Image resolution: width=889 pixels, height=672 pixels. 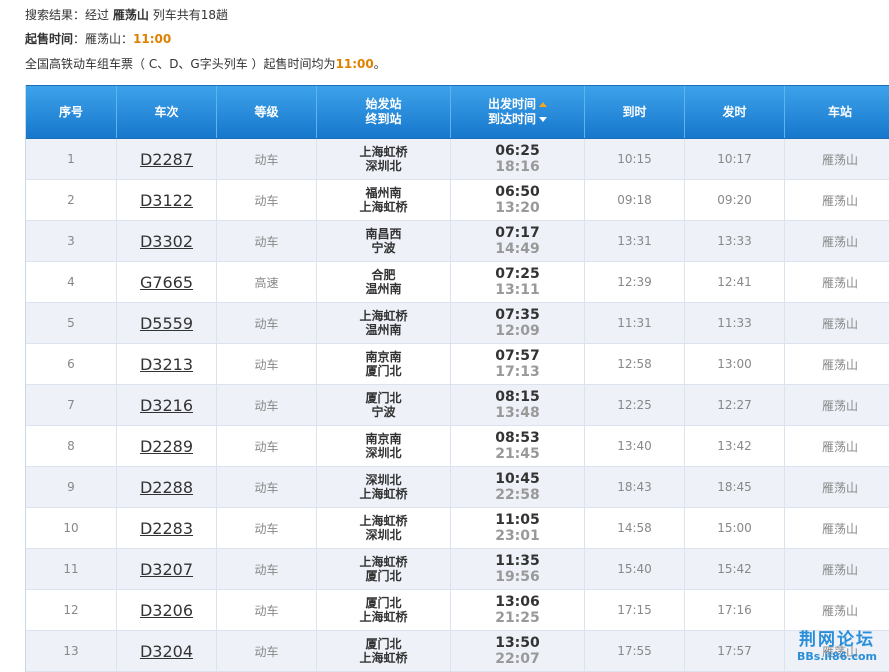 I want to click on cell-arrive: 13:40, so click(x=635, y=446).